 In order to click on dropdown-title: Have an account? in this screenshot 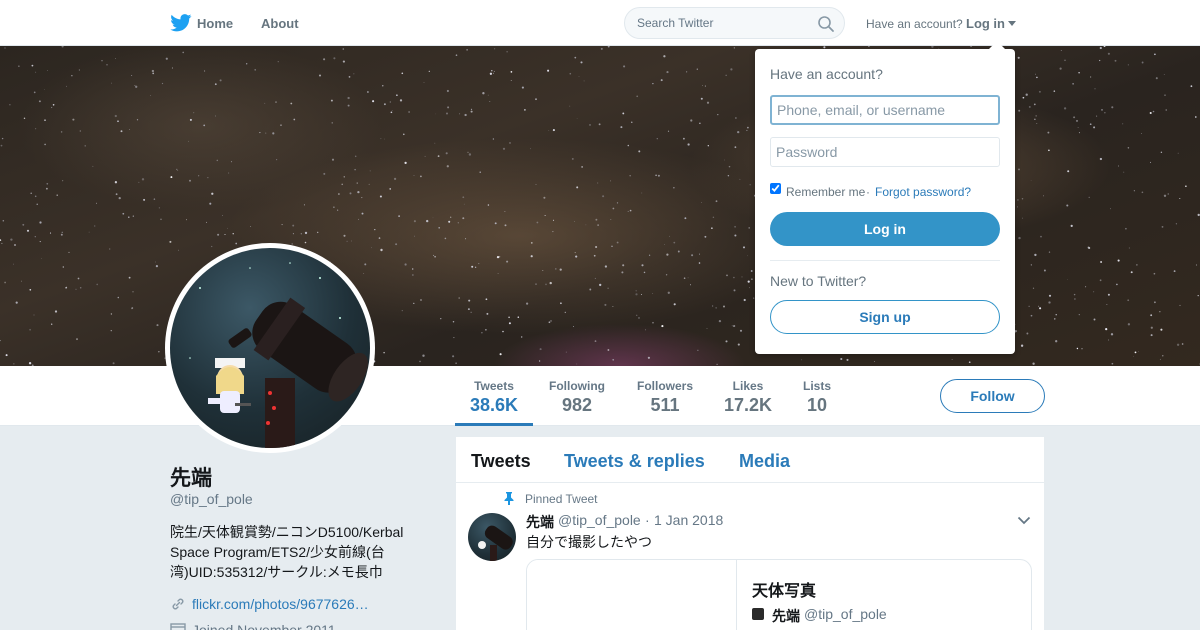, I will do `click(826, 74)`.